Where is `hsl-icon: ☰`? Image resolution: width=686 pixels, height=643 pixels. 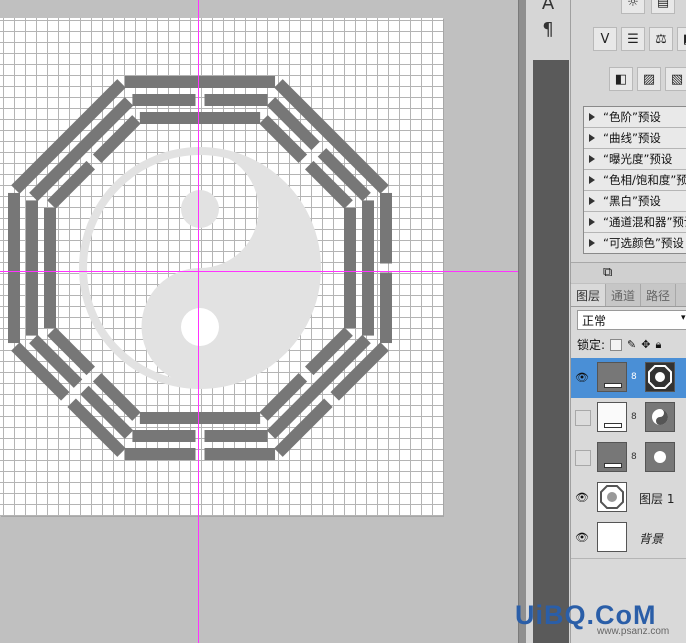 hsl-icon: ☰ is located at coordinates (633, 39).